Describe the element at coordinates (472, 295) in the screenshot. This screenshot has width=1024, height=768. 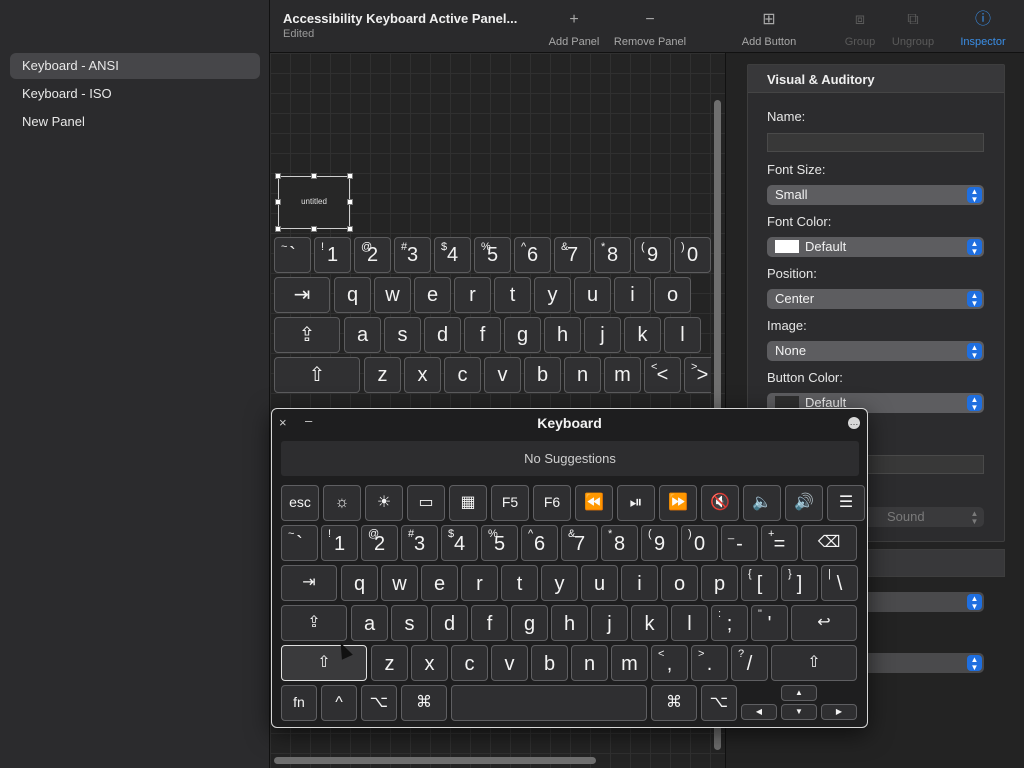
I see `canvas-key-r: r` at that location.